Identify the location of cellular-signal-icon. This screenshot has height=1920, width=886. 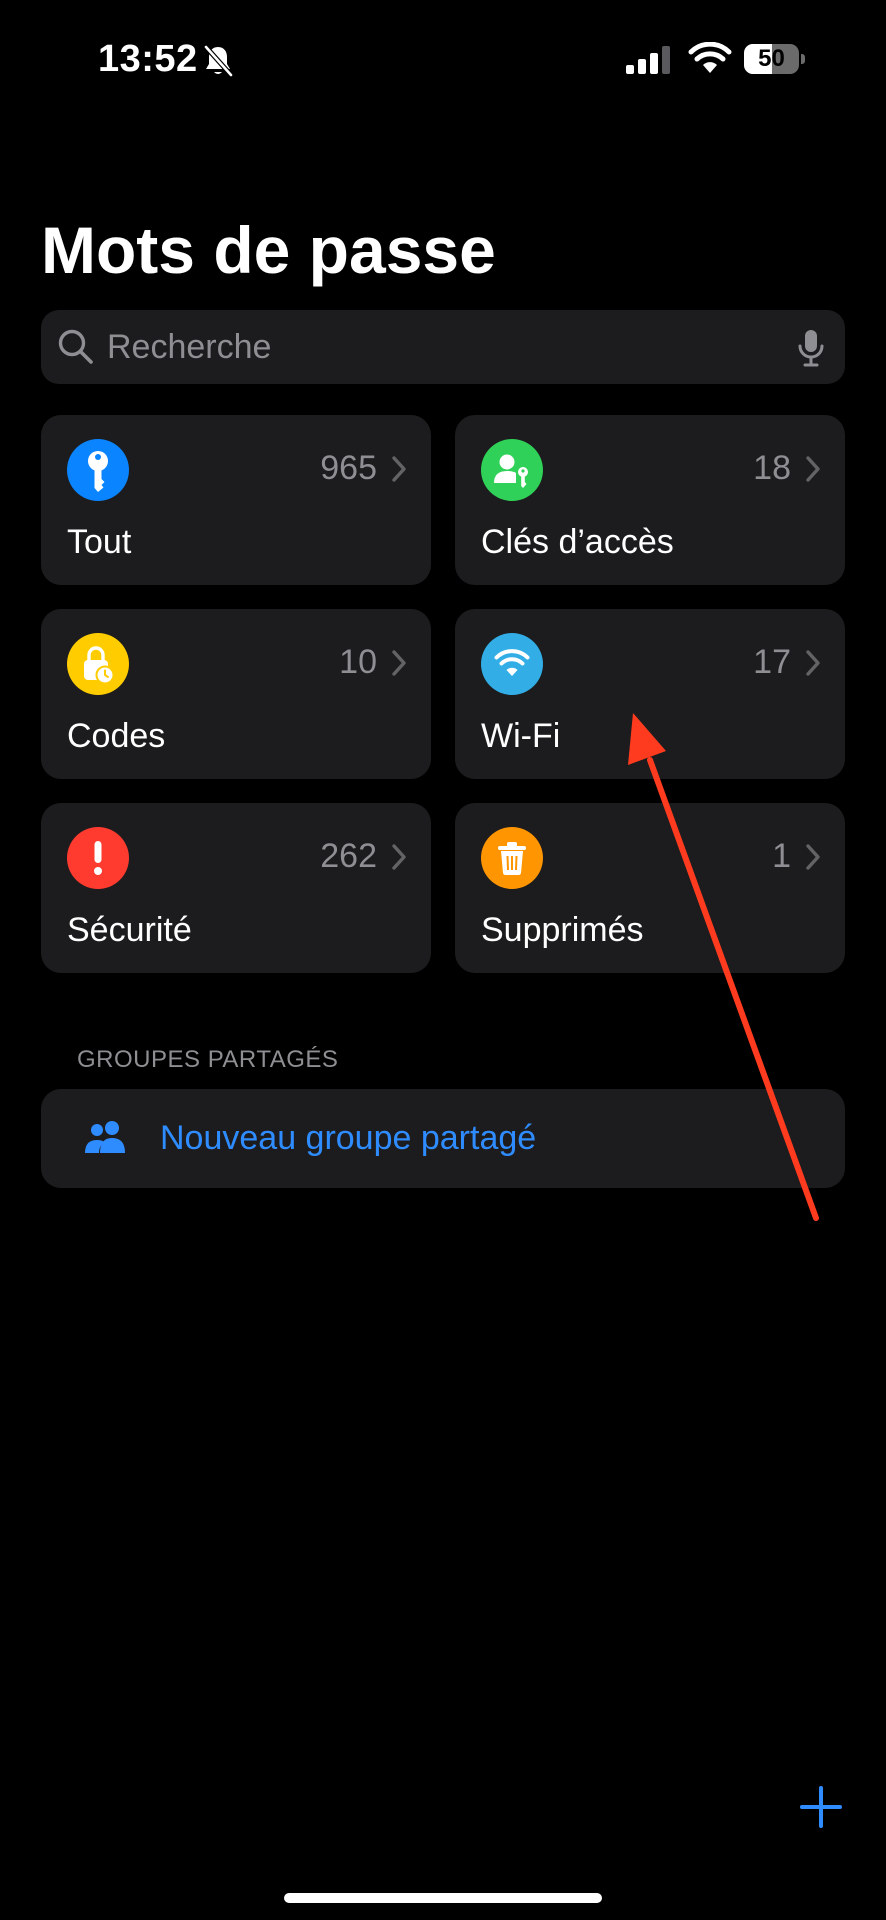
(648, 60).